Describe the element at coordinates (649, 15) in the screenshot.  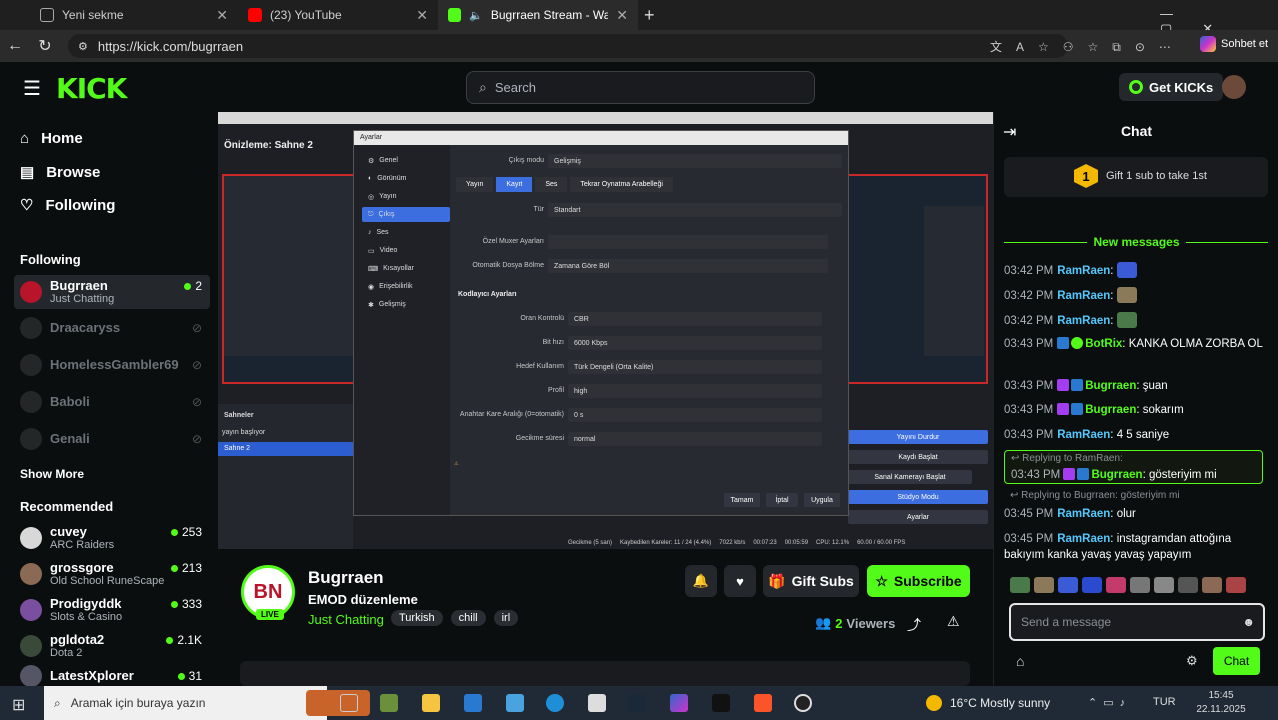
I see `new-tab-plus-icon: +` at that location.